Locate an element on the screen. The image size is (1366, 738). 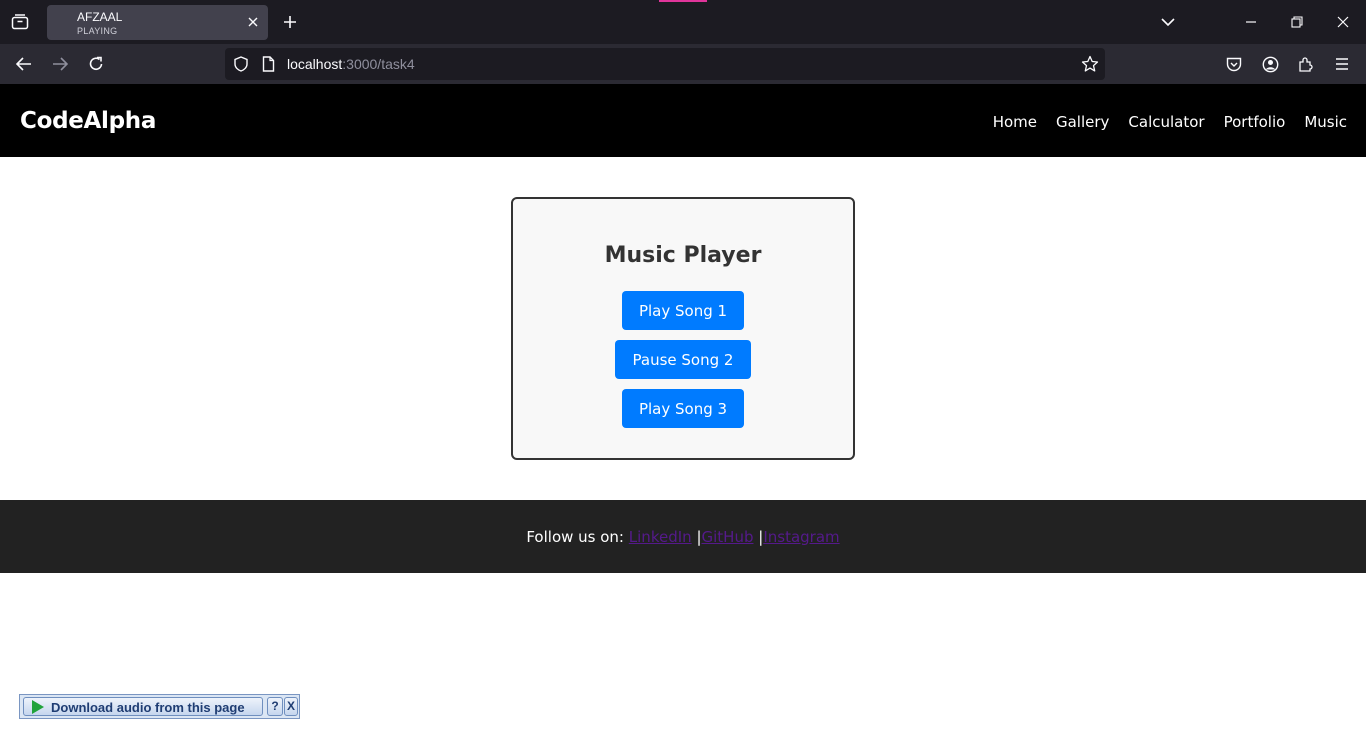
browser-tab-bar: AFZAAL PLAYING is located at coordinates (683, 22).